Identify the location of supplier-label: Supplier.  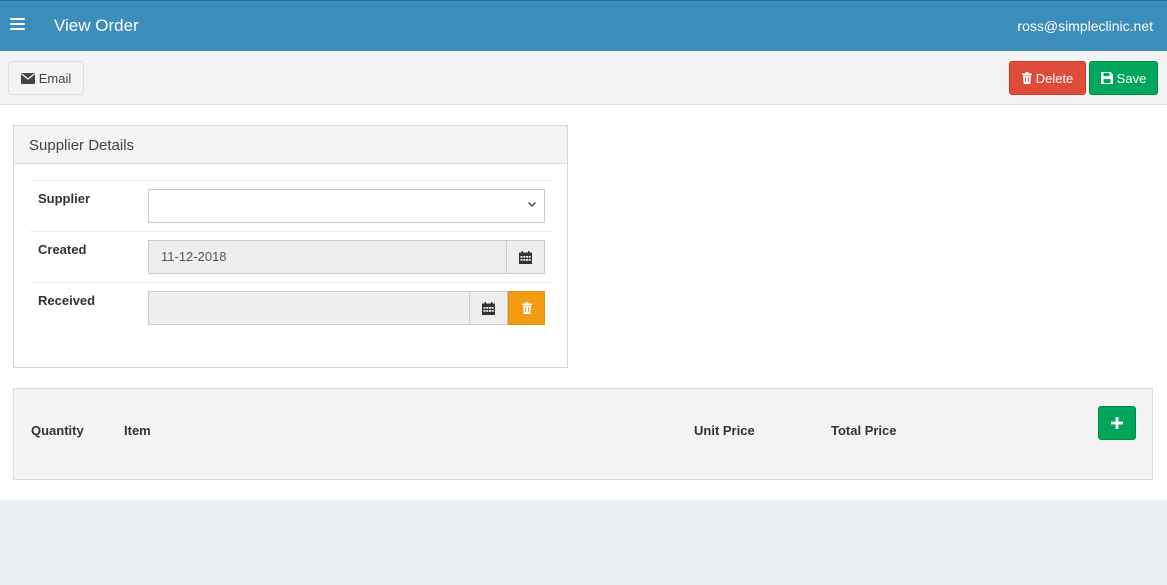
(64, 198).